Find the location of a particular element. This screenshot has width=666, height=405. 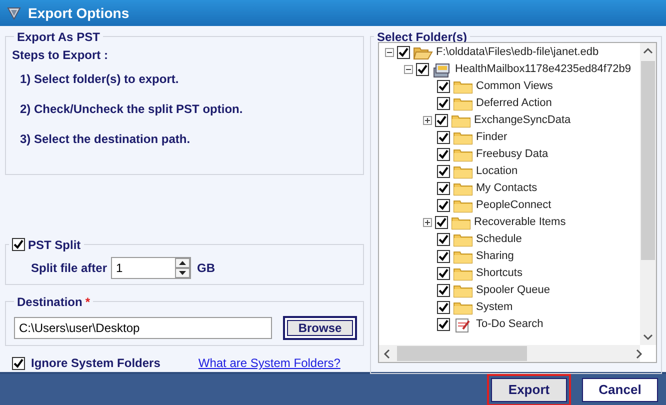

checkbox-label: PST Split is located at coordinates (54, 245).